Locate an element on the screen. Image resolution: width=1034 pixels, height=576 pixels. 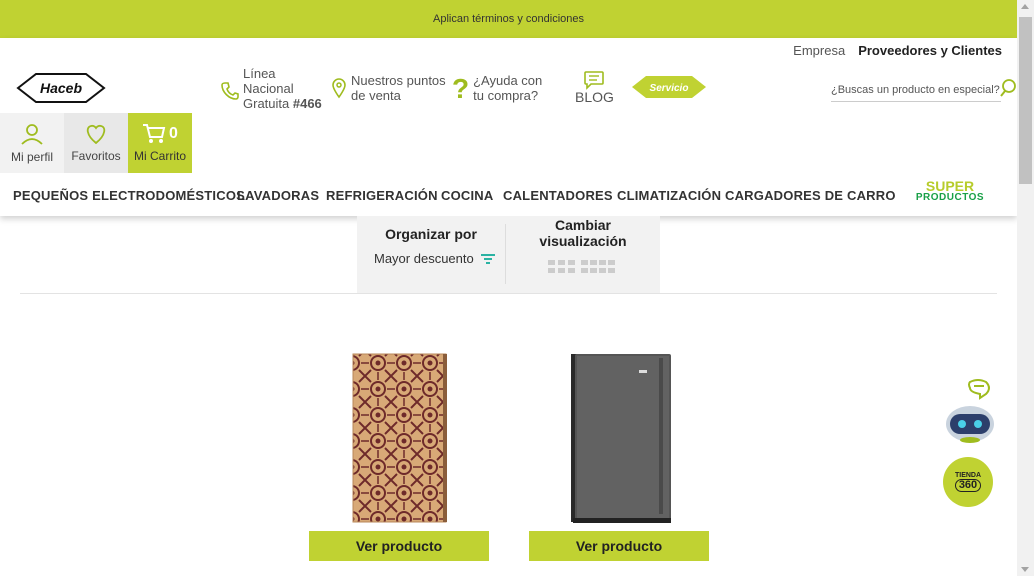
super-productos-line1: SUPER is located at coordinates (950, 186).